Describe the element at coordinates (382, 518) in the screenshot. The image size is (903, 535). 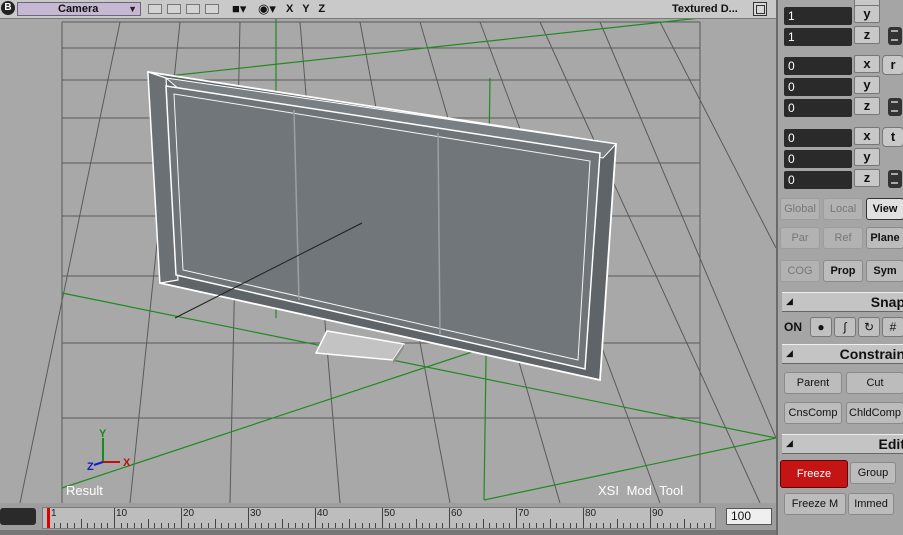
I see `timeline-major-tick` at that location.